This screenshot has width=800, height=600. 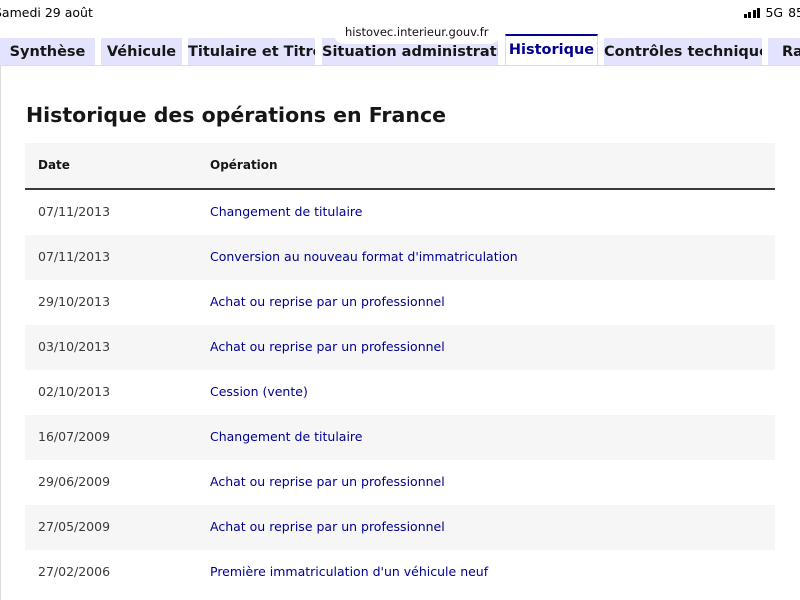 I want to click on row-date: 27/02/2006, so click(x=74, y=571).